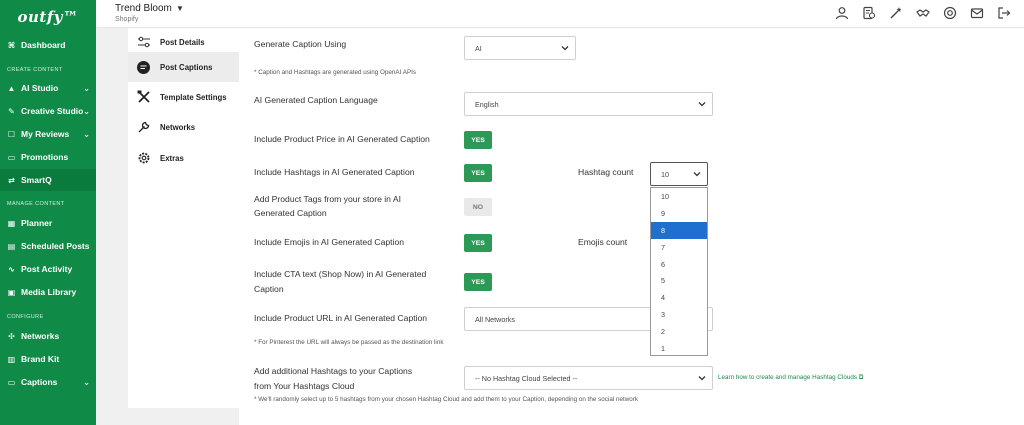 This screenshot has height=425, width=1024. I want to click on planner-icon: ▦, so click(11, 223).